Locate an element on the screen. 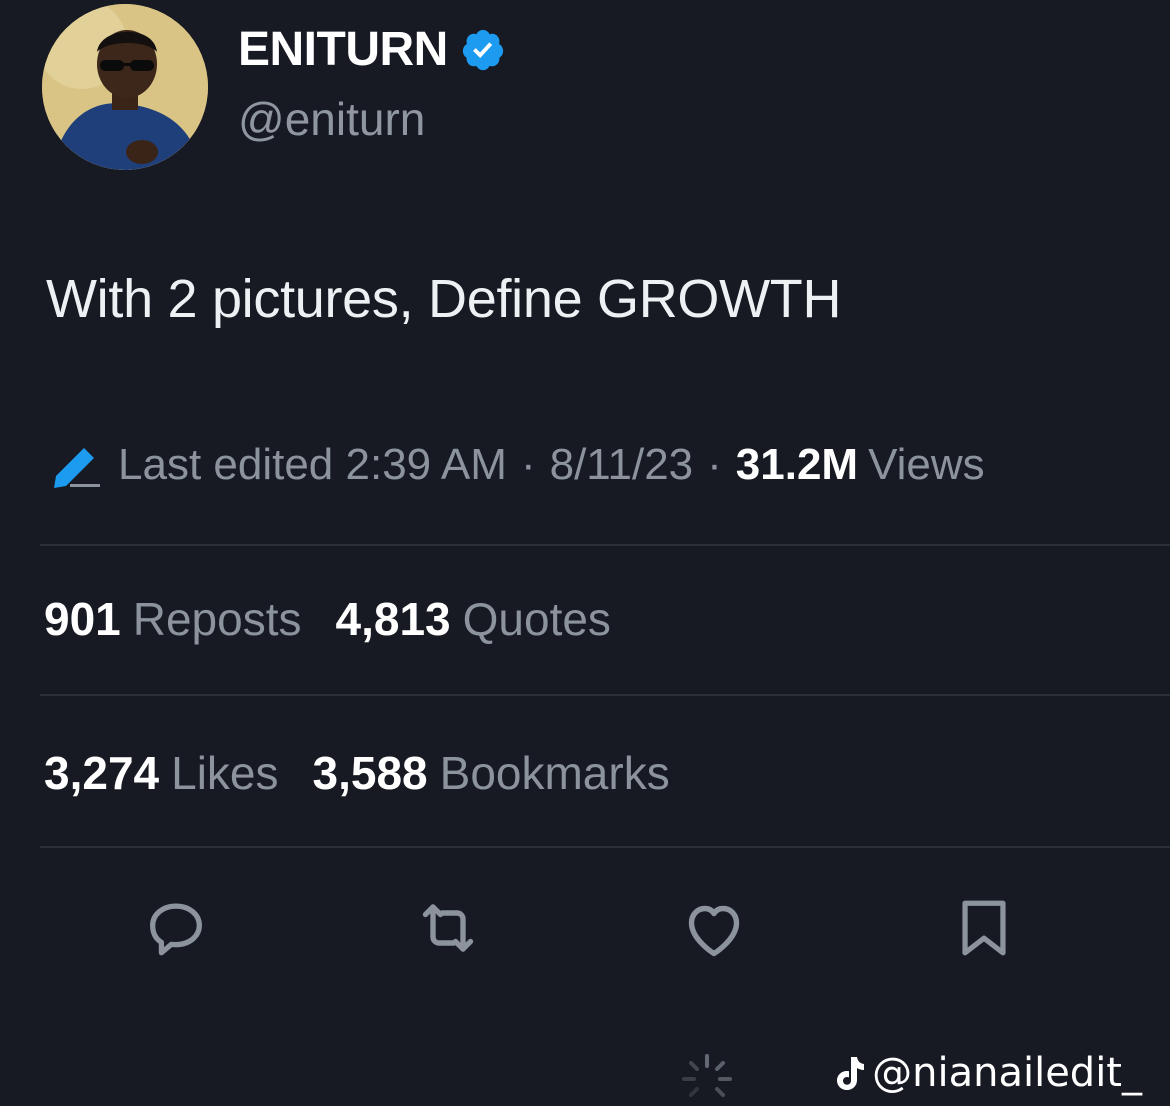 This screenshot has height=1106, width=1170. reposts-count: 901 is located at coordinates (82, 619).